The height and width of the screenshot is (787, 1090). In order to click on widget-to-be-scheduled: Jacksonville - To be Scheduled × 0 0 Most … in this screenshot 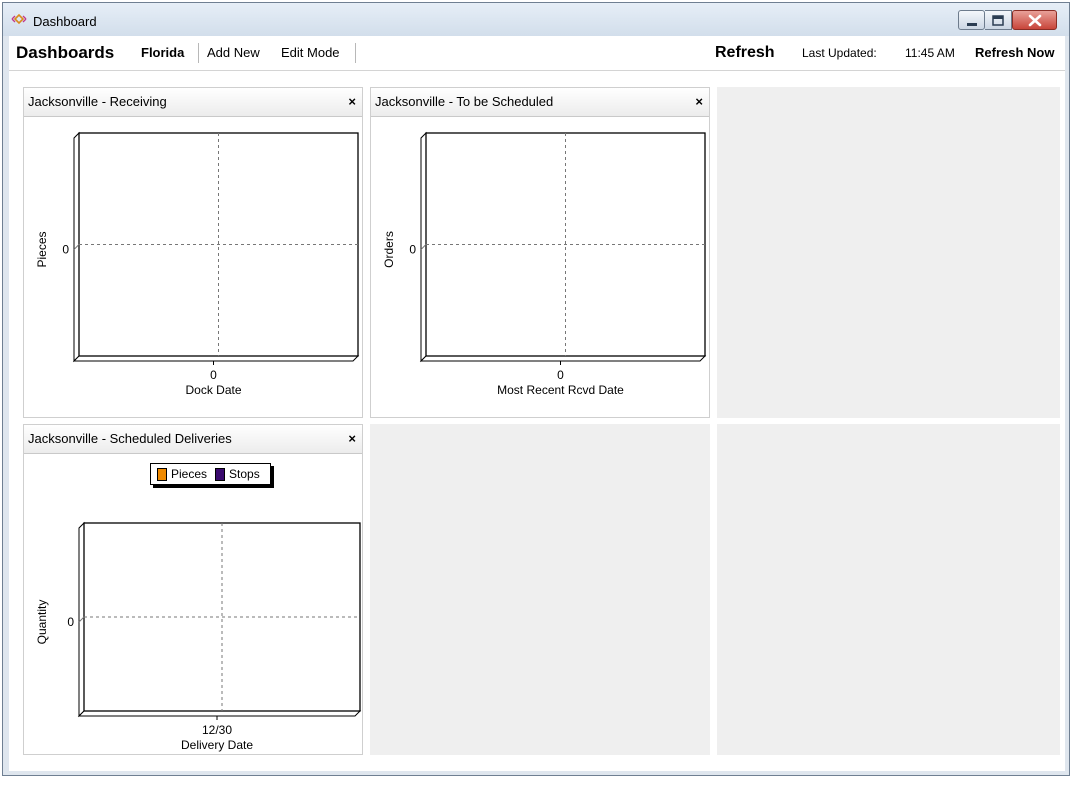, I will do `click(540, 252)`.